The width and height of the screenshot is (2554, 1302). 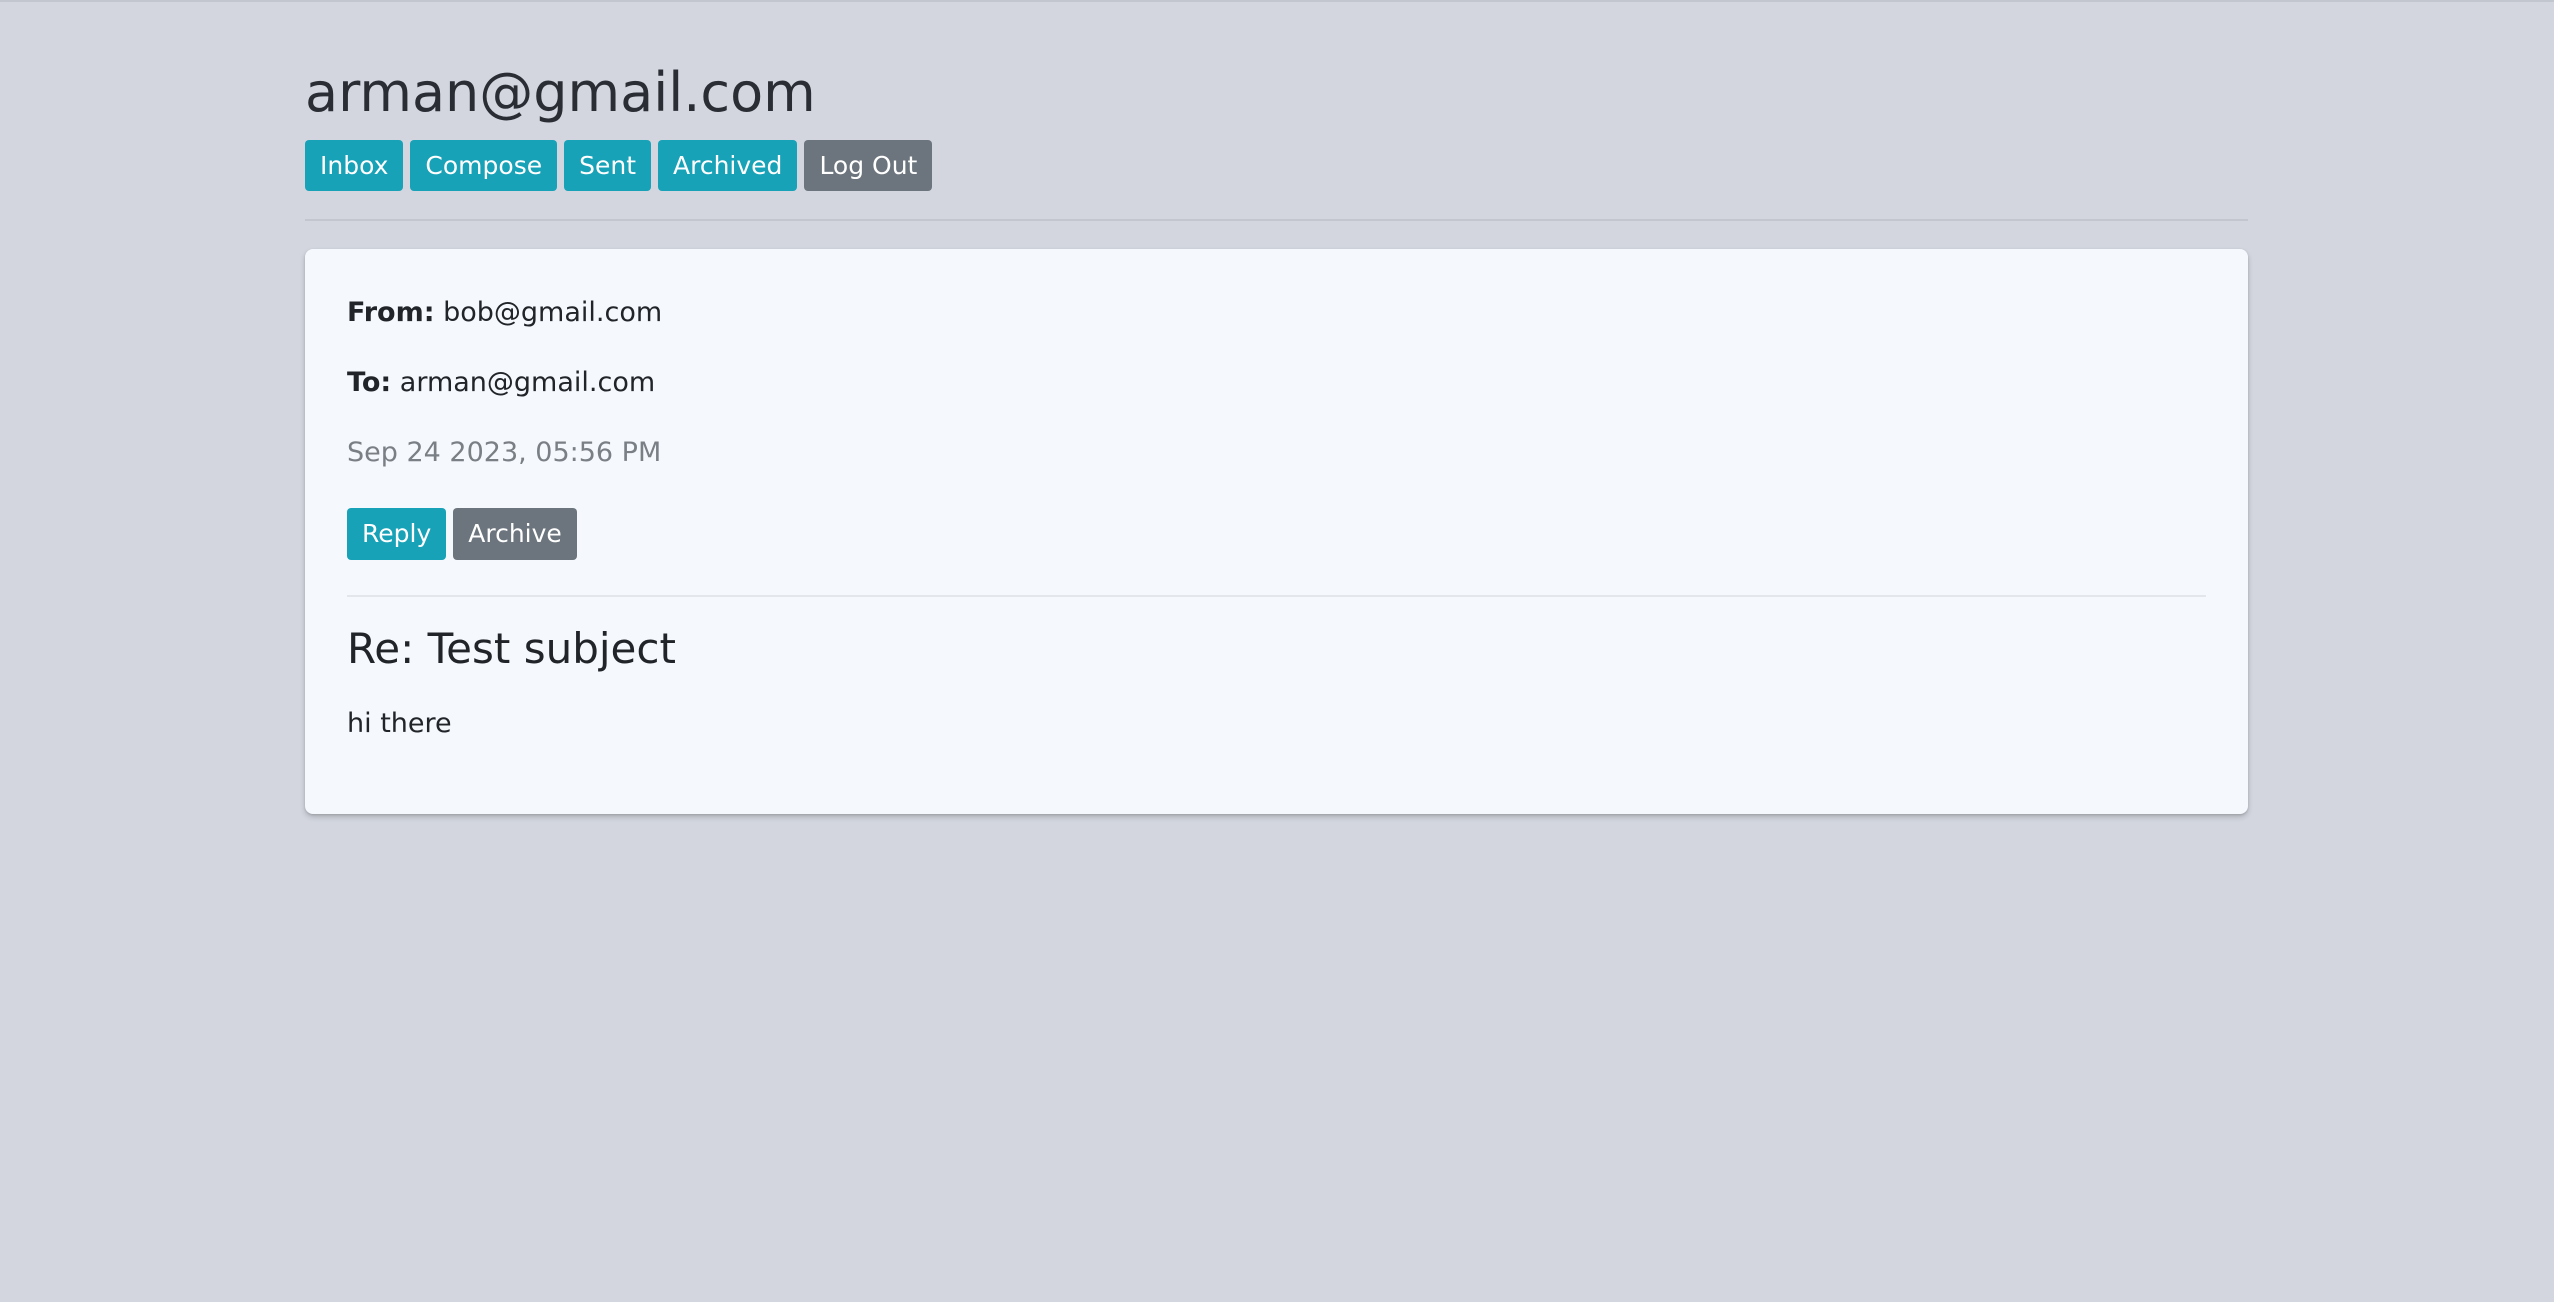 I want to click on nav-divider, so click(x=1276, y=220).